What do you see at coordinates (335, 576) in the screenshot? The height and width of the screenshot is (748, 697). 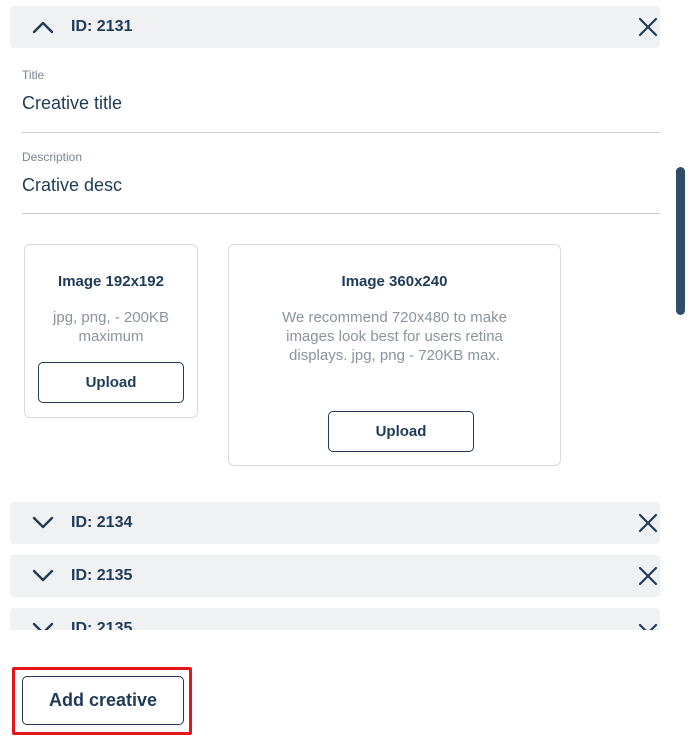 I see `creative-header-2135: ID: 2135` at bounding box center [335, 576].